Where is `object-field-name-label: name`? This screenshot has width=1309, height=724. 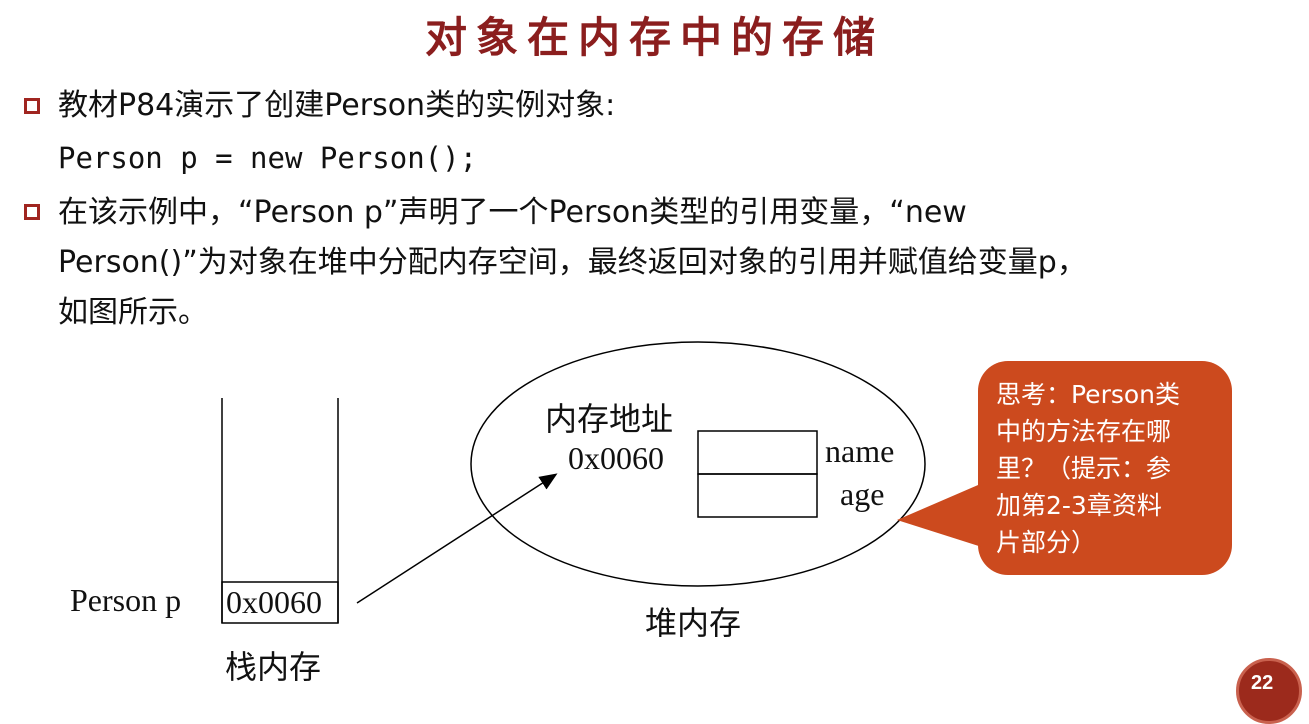 object-field-name-label: name is located at coordinates (860, 451).